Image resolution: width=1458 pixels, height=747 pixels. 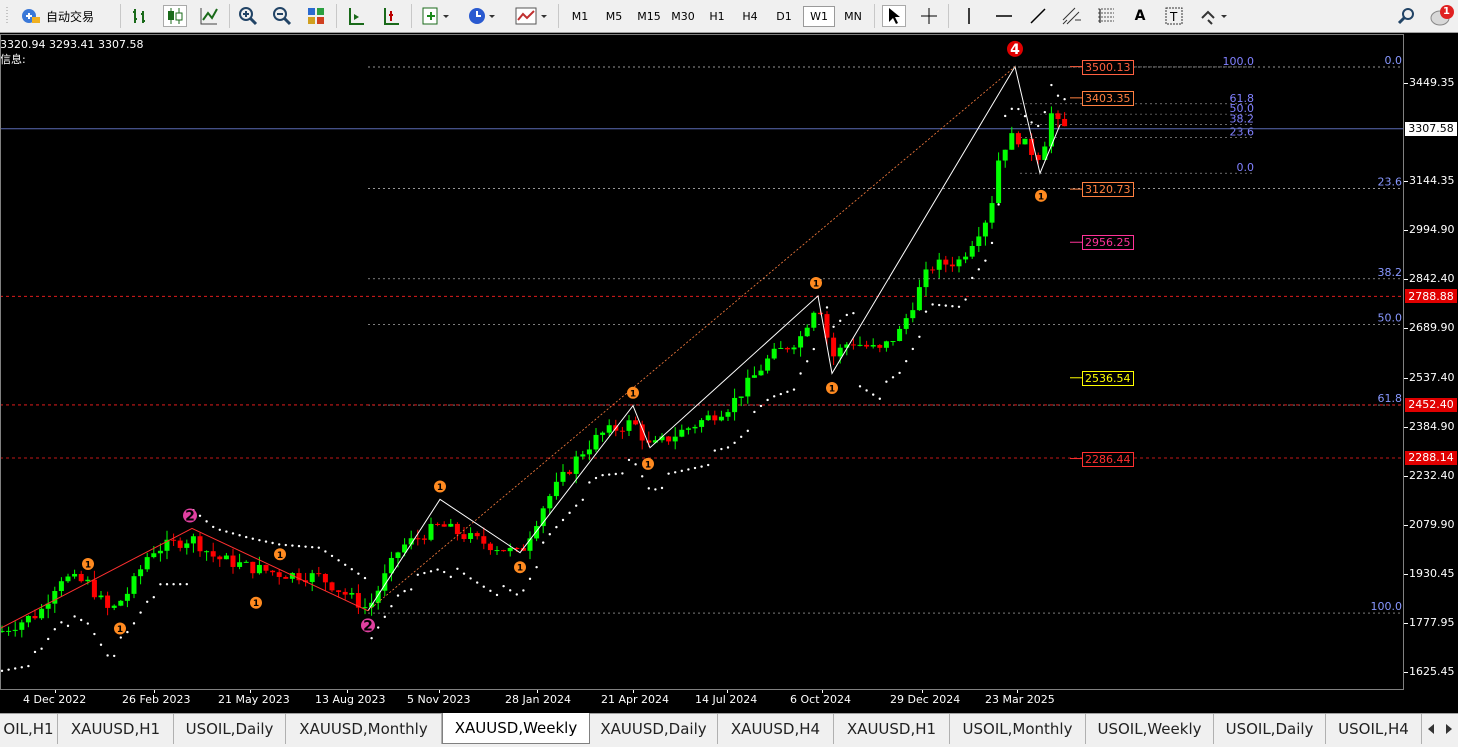 I want to click on tab-xauusd-h1-2: XAUUSD,H1, so click(x=892, y=729).